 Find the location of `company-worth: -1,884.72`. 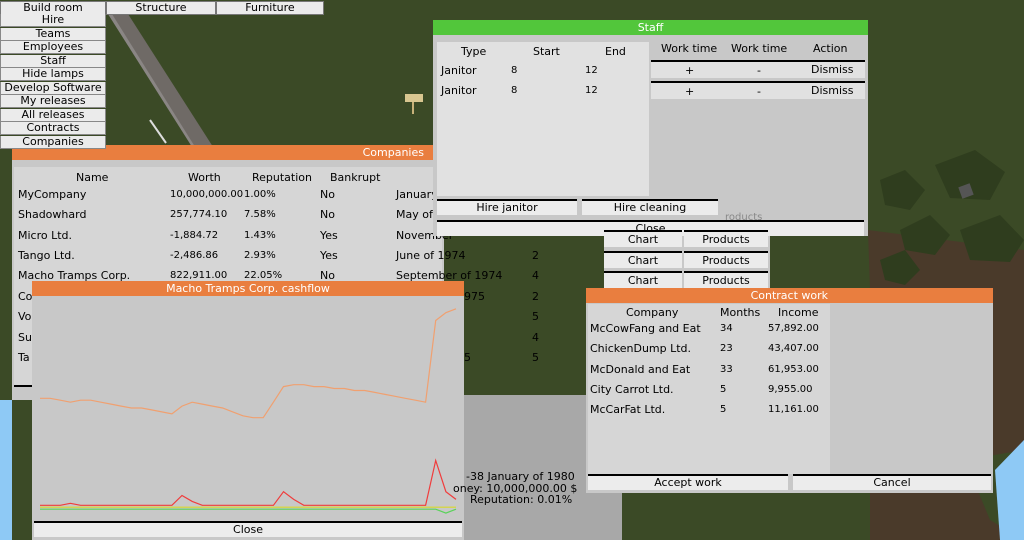

company-worth: -1,884.72 is located at coordinates (194, 235).